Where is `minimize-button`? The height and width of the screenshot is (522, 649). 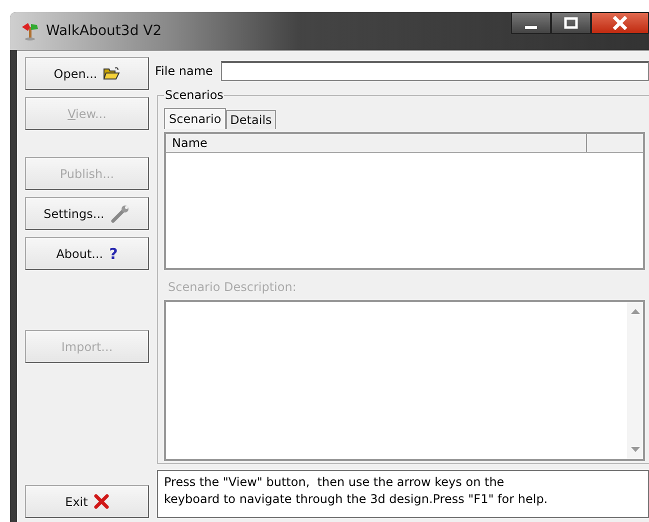
minimize-button is located at coordinates (531, 23).